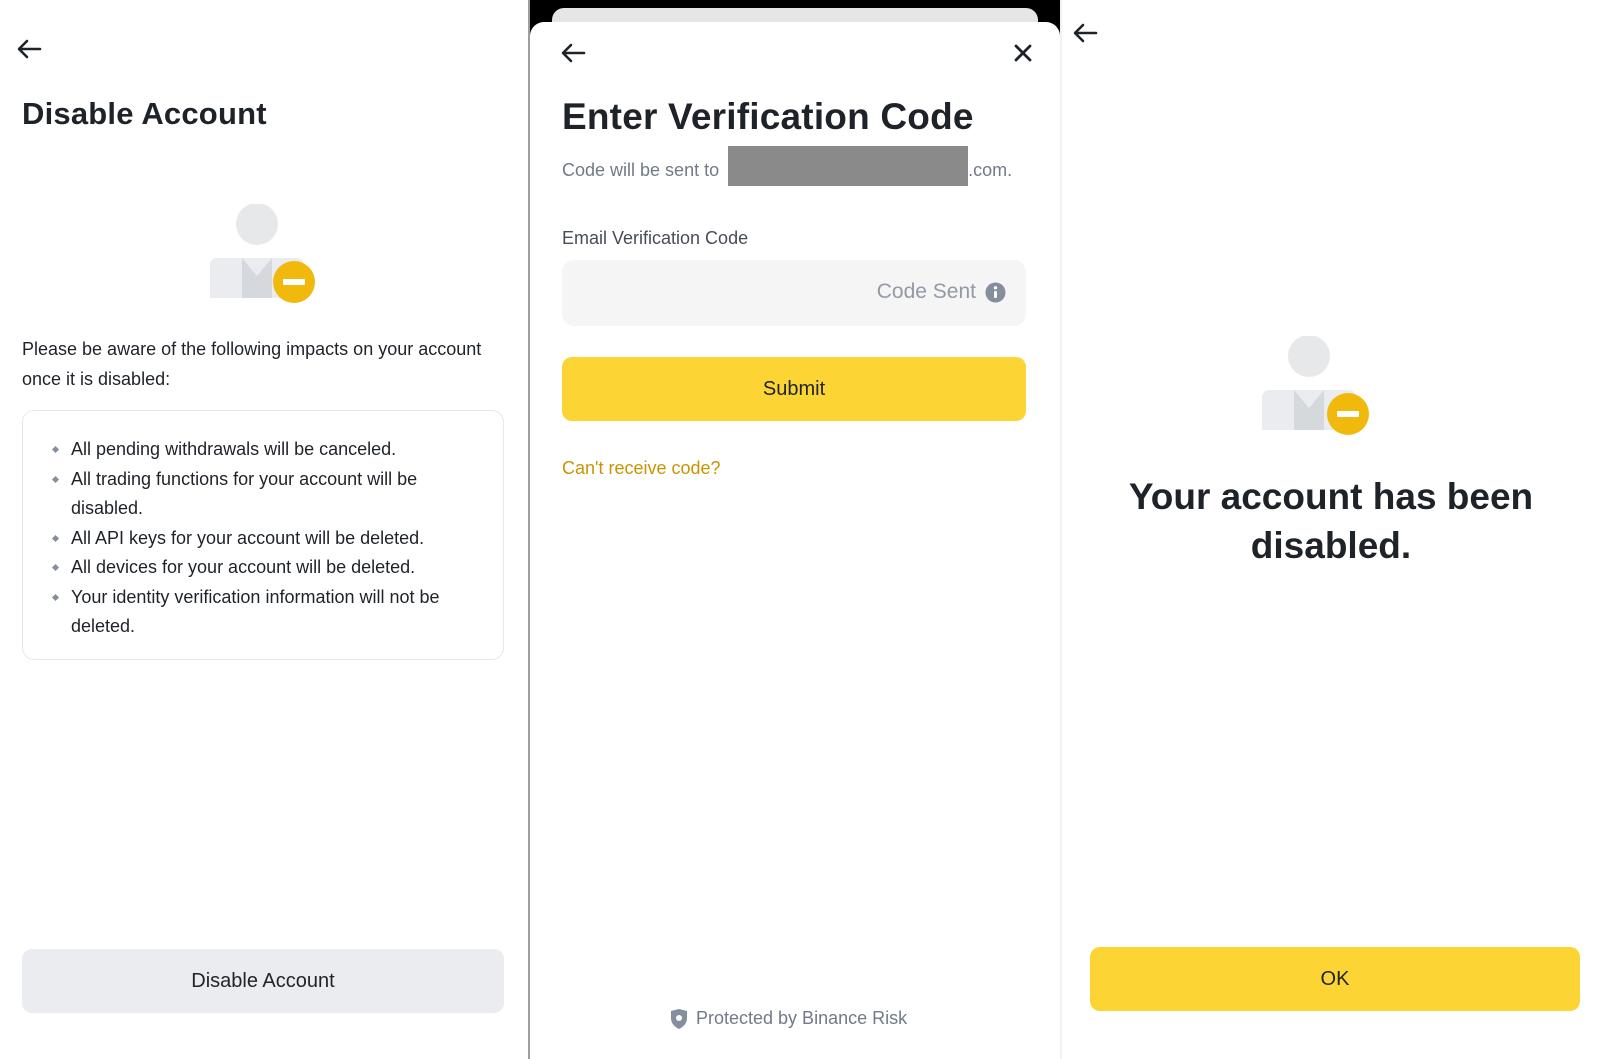 The width and height of the screenshot is (1600, 1059). I want to click on protected-label: Protected by Binance Risk, so click(802, 1018).